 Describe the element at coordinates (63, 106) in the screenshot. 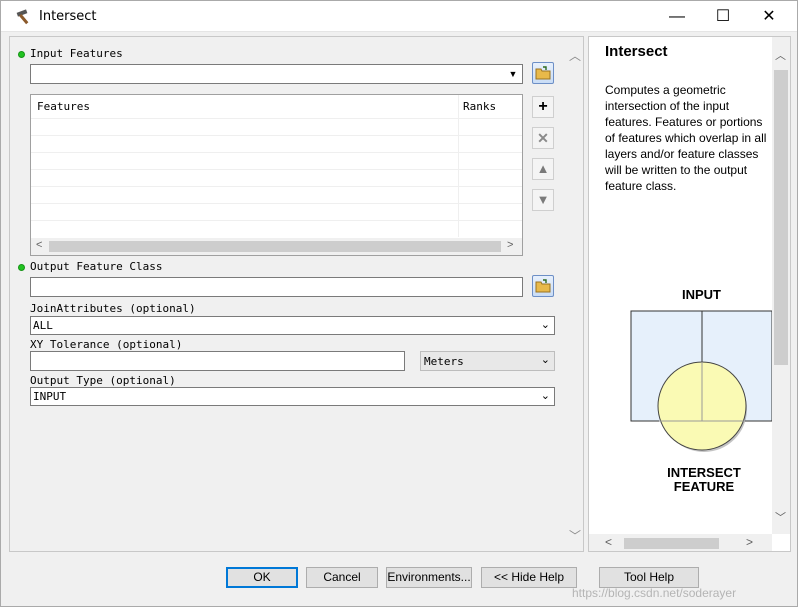

I see `grid-column-features: Features` at that location.